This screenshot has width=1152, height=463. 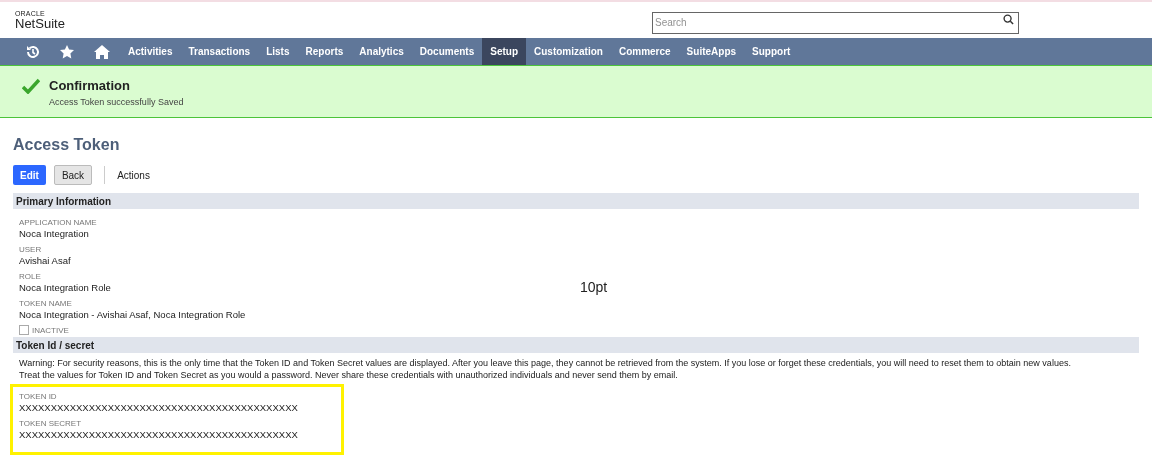 What do you see at coordinates (116, 102) in the screenshot?
I see `confirmation-message: Access Token successfully Saved` at bounding box center [116, 102].